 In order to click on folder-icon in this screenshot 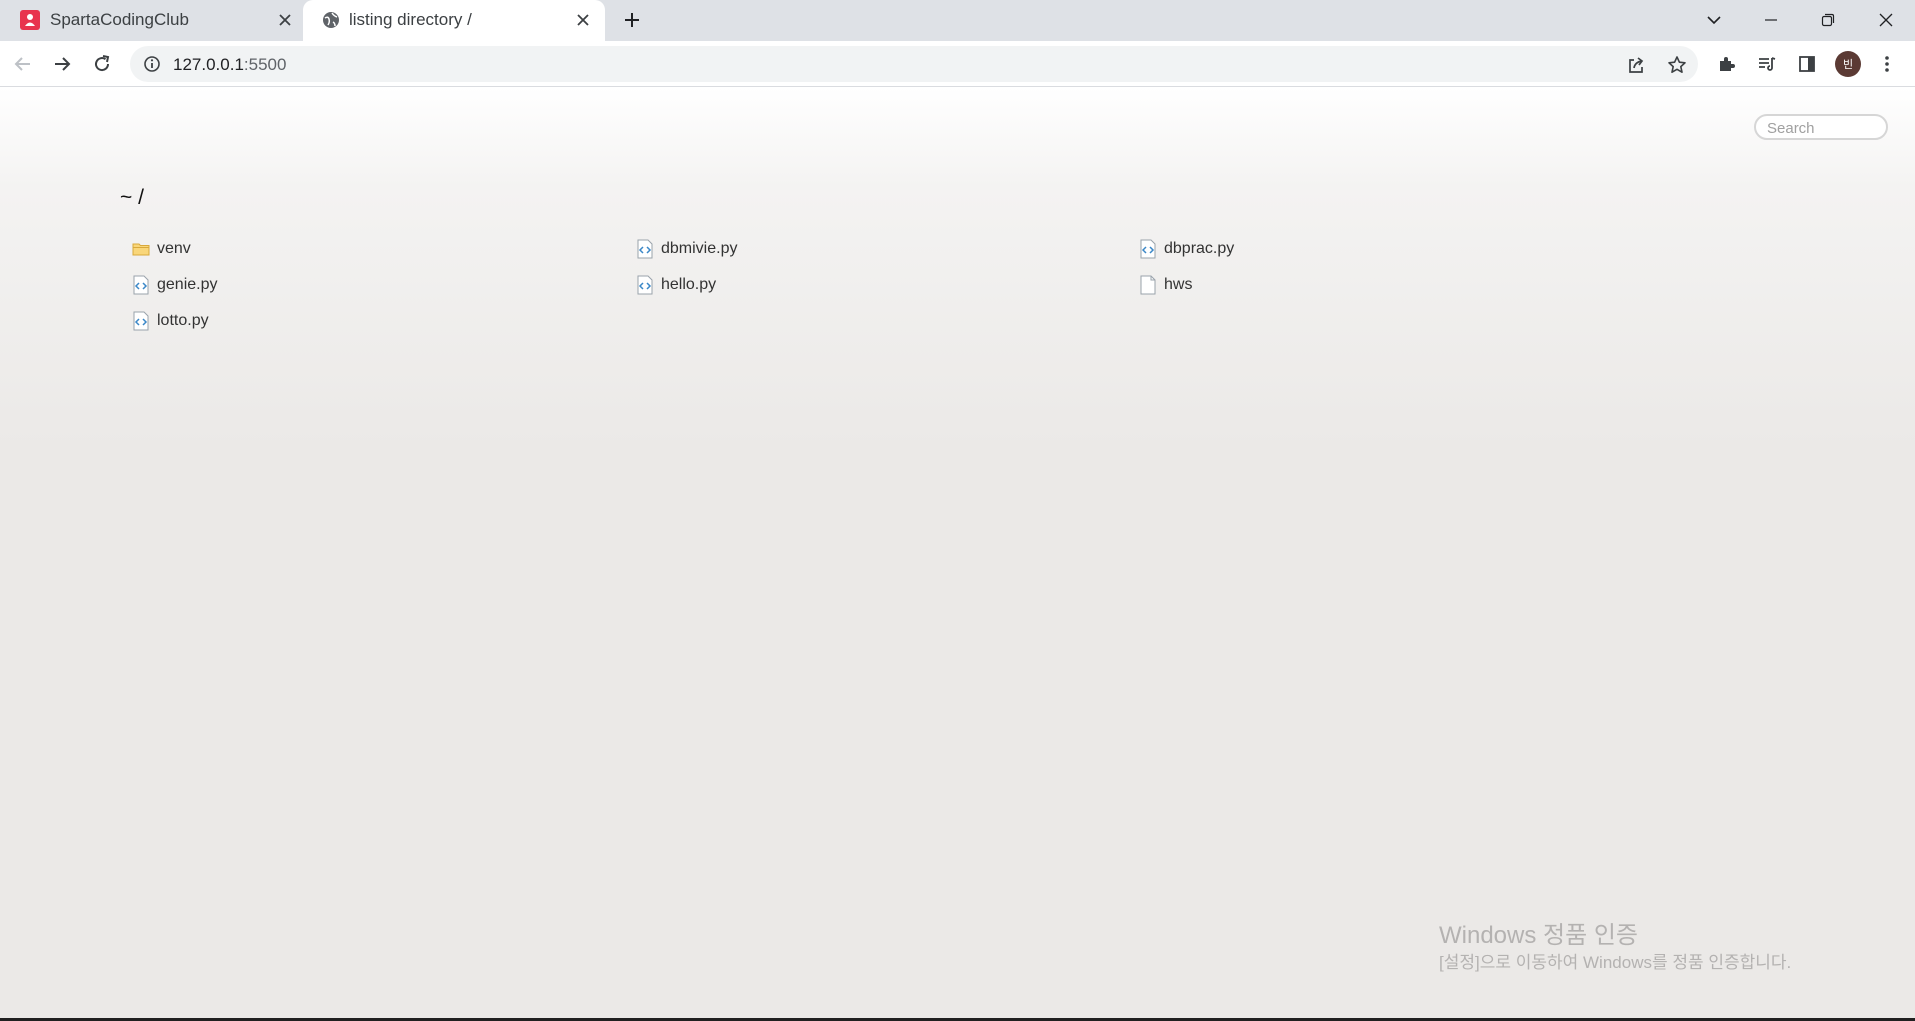, I will do `click(141, 249)`.